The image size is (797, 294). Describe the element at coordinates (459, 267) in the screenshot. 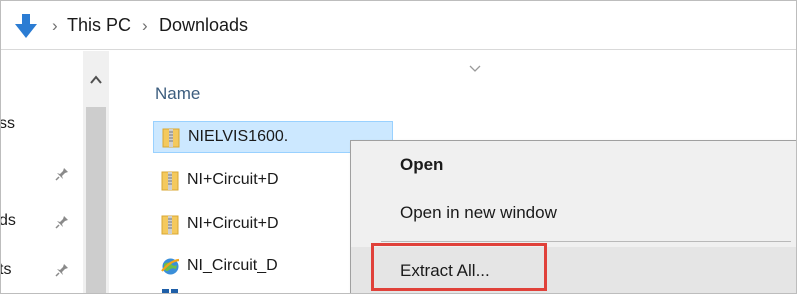

I see `extract-all-highlight` at that location.